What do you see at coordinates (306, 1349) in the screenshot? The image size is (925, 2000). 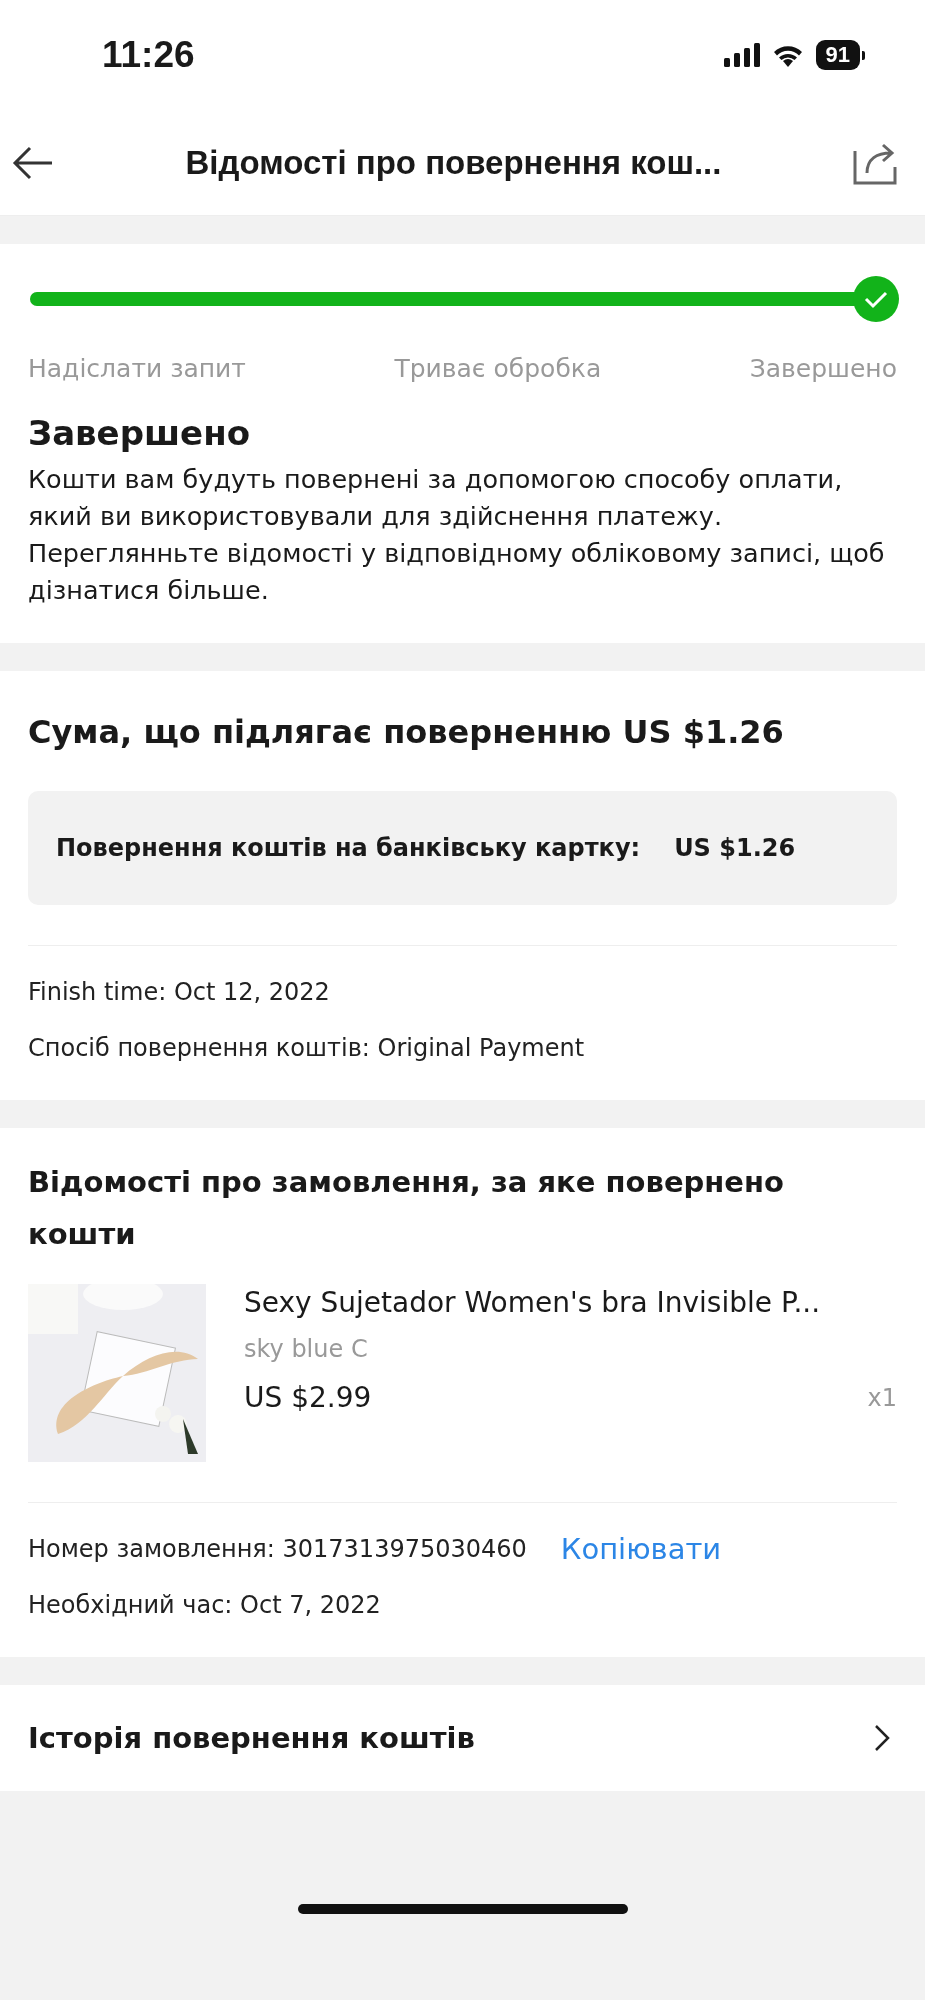 I see `product-variant: sky blue C` at bounding box center [306, 1349].